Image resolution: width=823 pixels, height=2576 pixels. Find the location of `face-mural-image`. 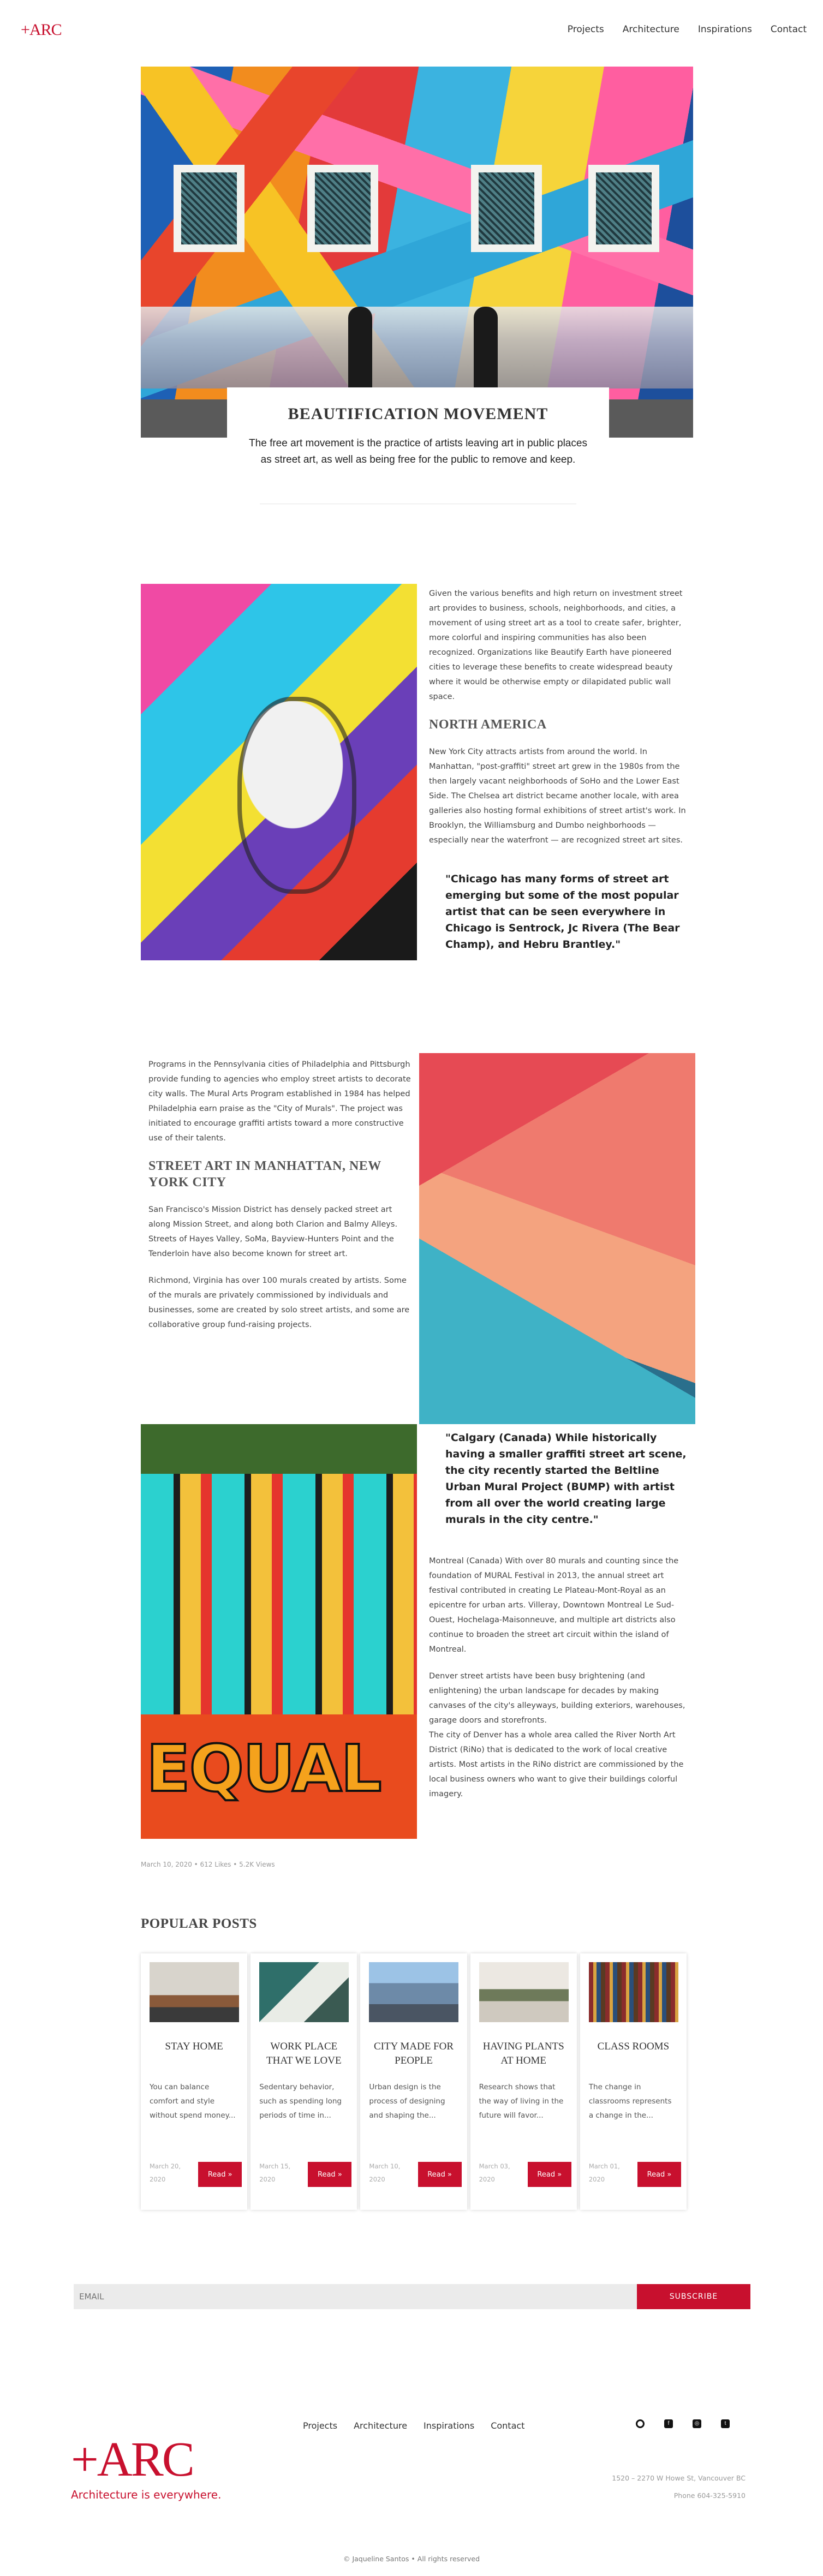

face-mural-image is located at coordinates (279, 772).